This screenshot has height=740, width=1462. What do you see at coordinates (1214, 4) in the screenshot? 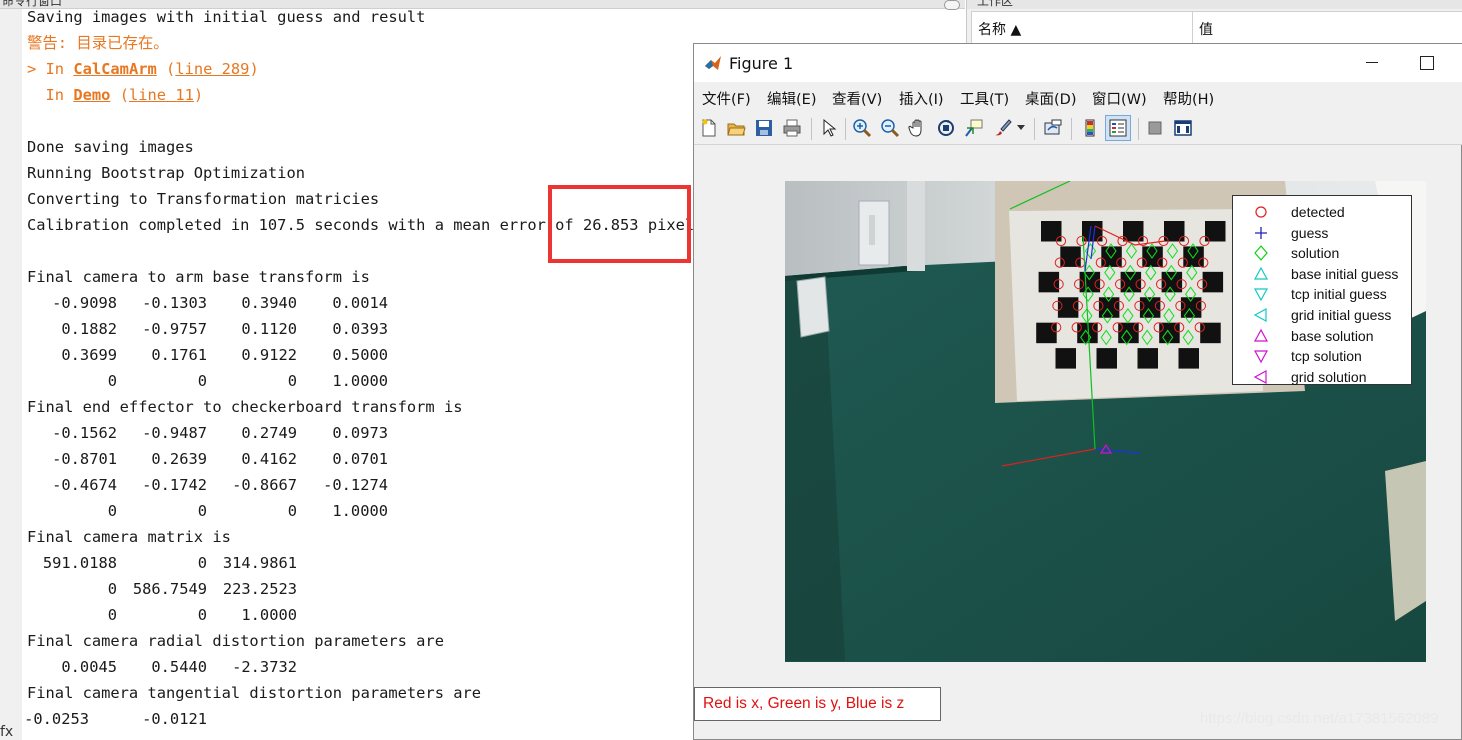
I see `workspace-titlebar: 工作区` at bounding box center [1214, 4].